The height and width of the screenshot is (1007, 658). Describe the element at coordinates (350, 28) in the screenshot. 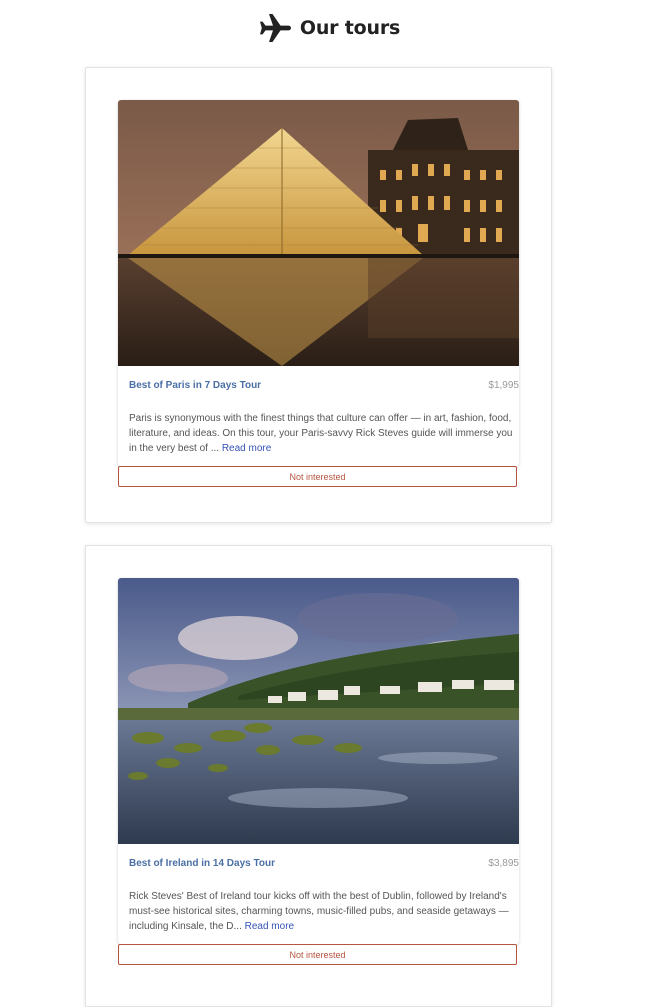

I see `page-title: Our tours` at that location.